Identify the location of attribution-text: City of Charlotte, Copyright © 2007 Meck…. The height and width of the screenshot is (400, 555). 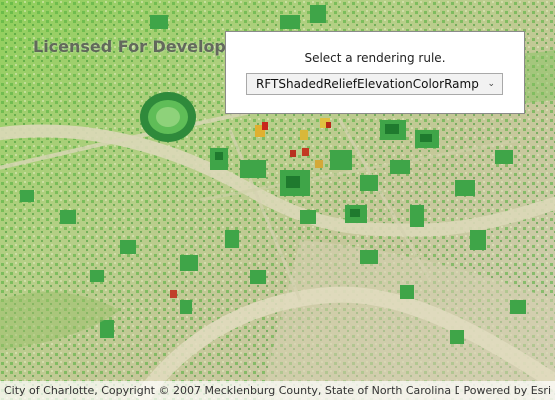
(231, 390).